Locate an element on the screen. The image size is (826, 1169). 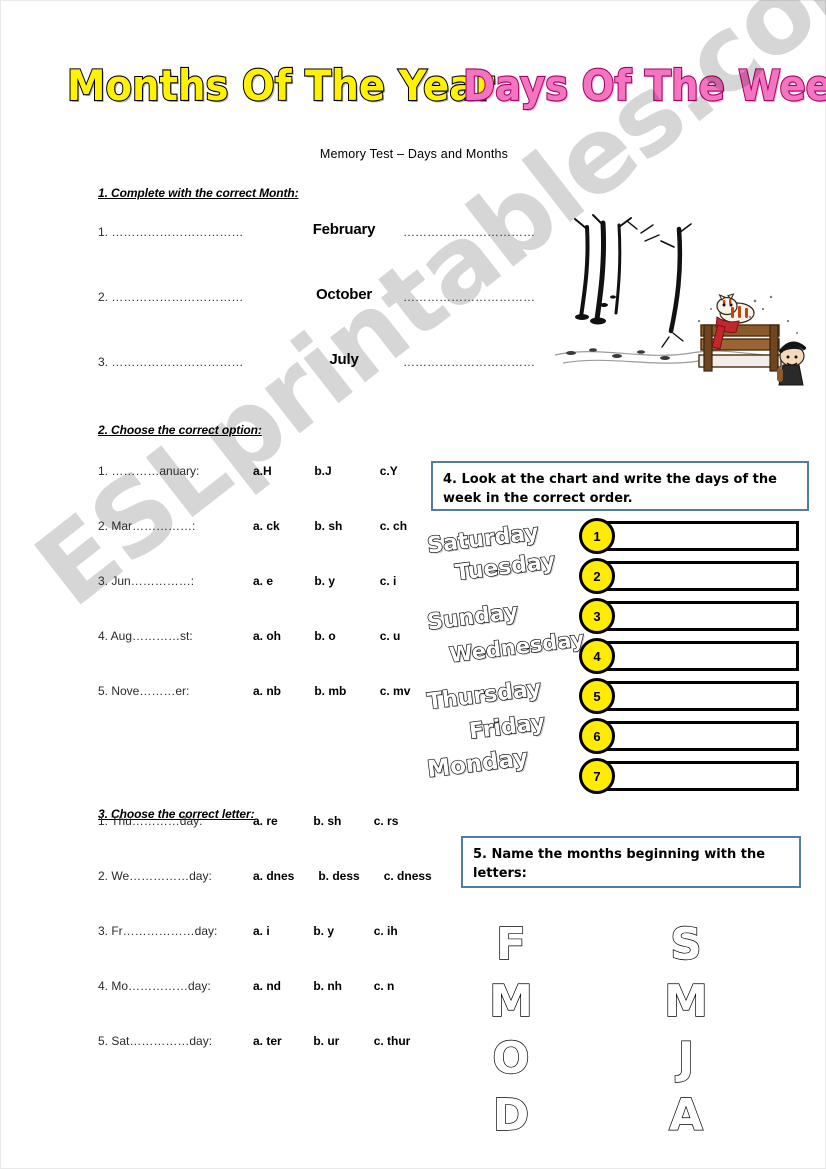
option-group: a. i b. y c. ih is located at coordinates (325, 931).